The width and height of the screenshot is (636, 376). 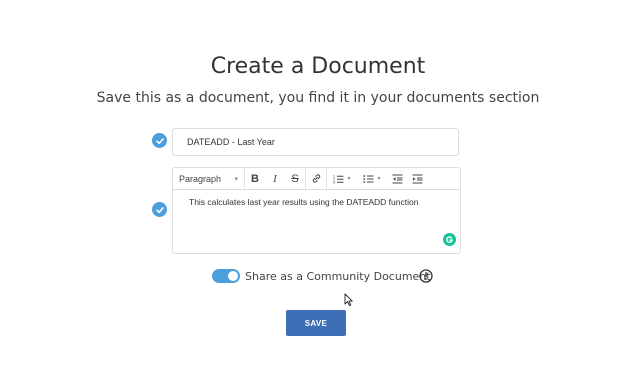 What do you see at coordinates (316, 323) in the screenshot?
I see `save-button: SAVE` at bounding box center [316, 323].